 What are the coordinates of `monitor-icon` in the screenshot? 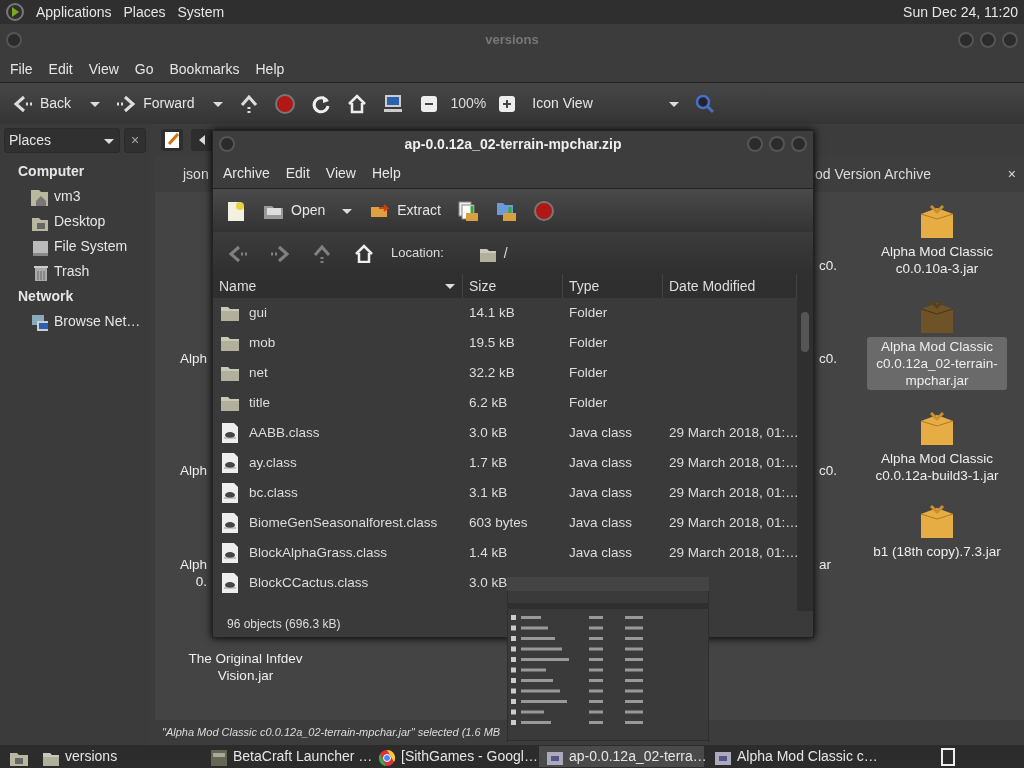 It's located at (393, 103).